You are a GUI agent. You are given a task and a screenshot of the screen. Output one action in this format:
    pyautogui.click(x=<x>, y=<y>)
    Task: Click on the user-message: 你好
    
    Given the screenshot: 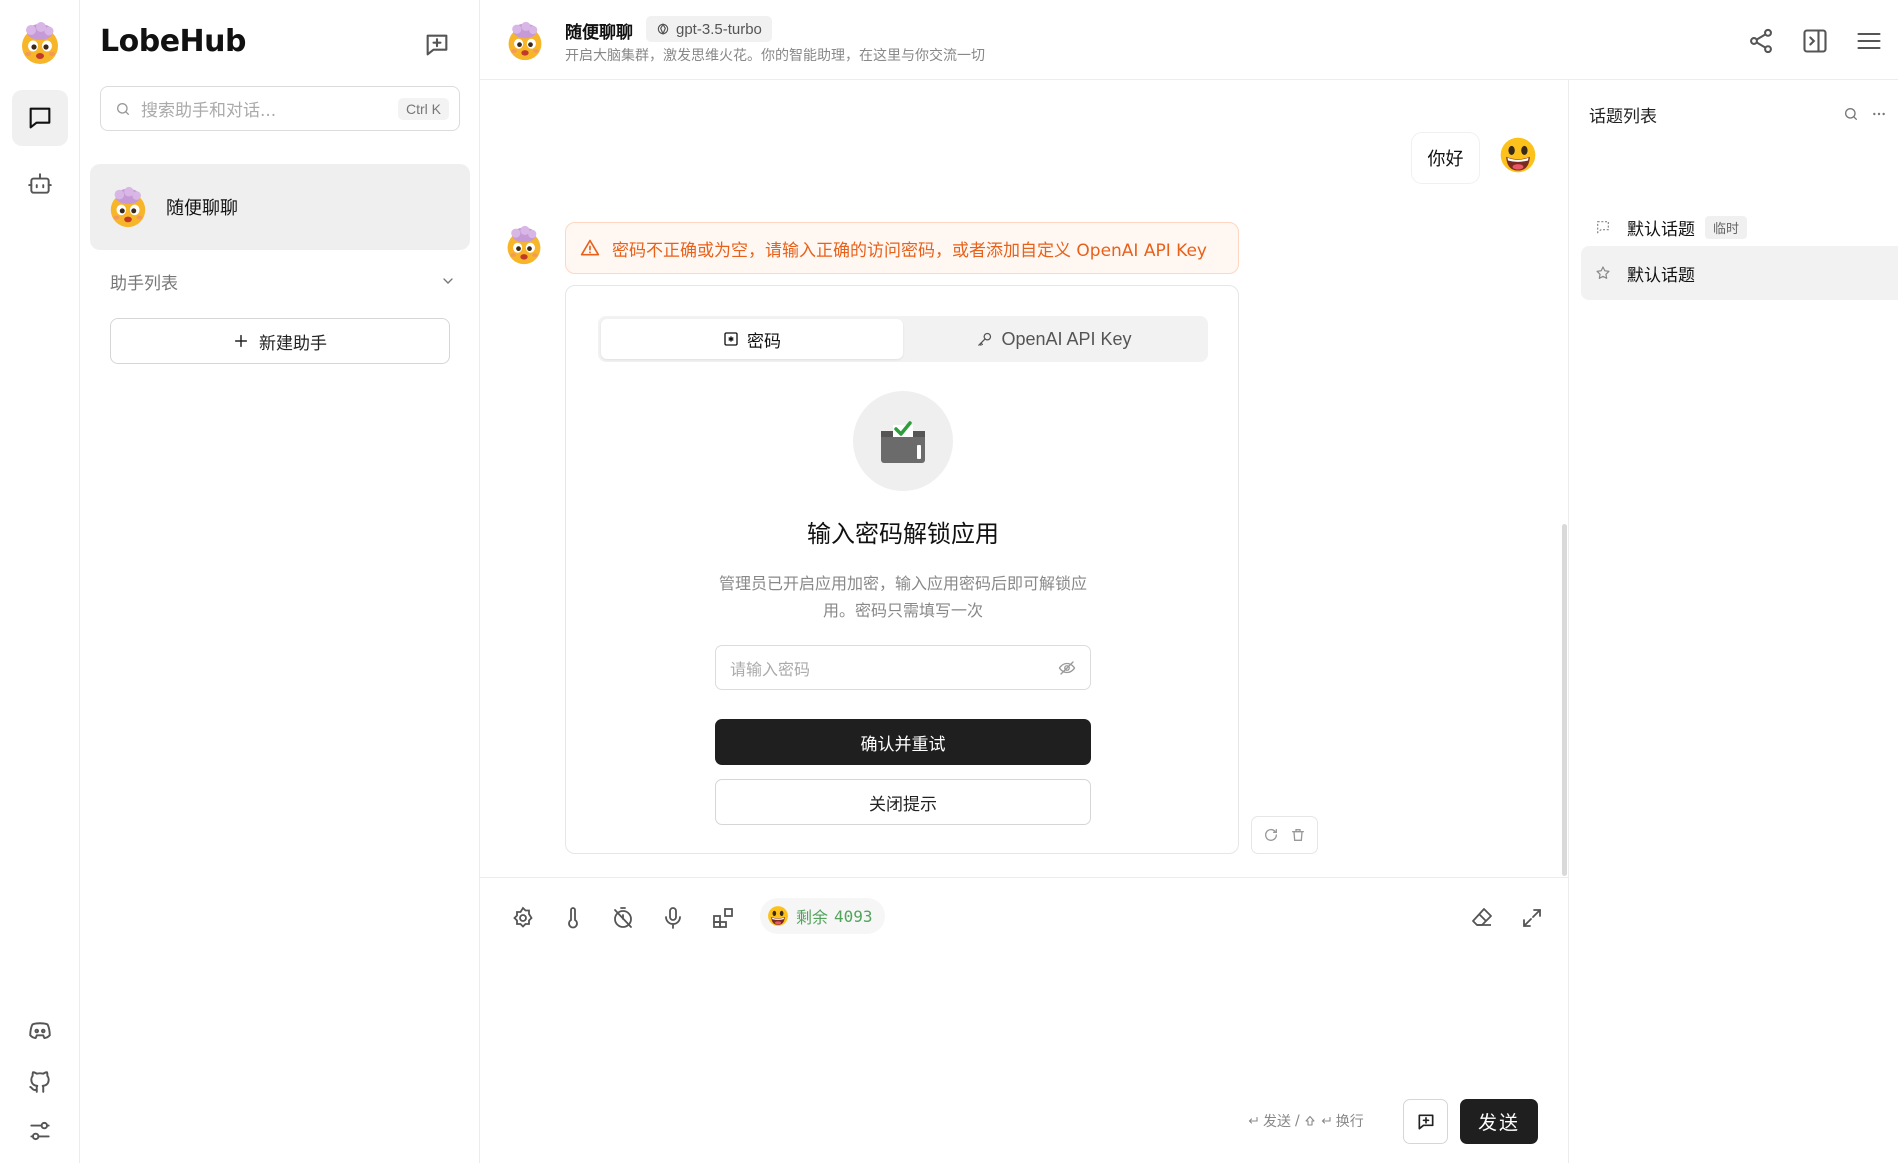 What is the action you would take?
    pyautogui.click(x=1445, y=158)
    